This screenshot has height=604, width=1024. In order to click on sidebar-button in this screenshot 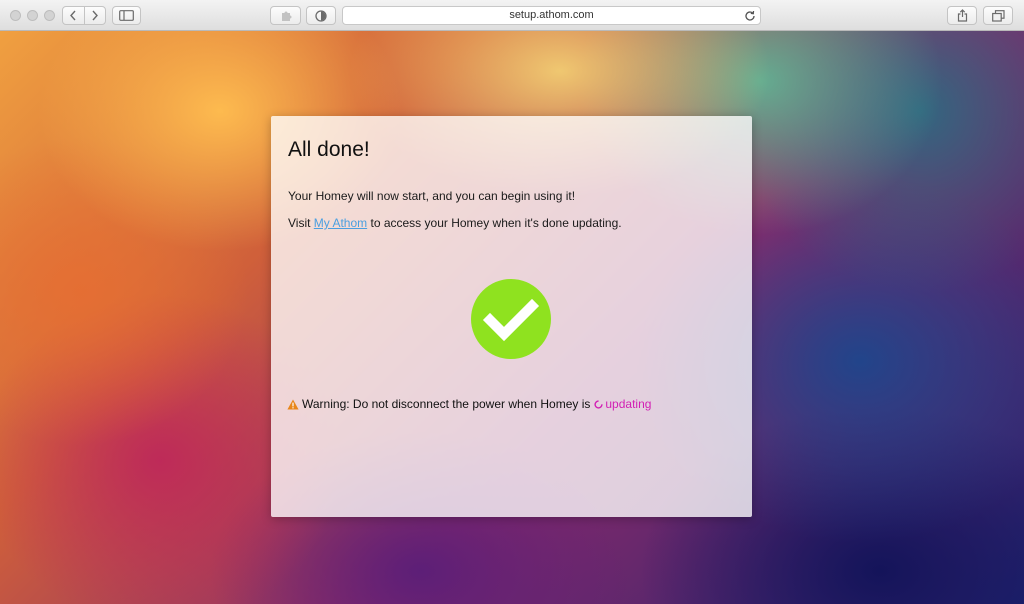, I will do `click(126, 15)`.